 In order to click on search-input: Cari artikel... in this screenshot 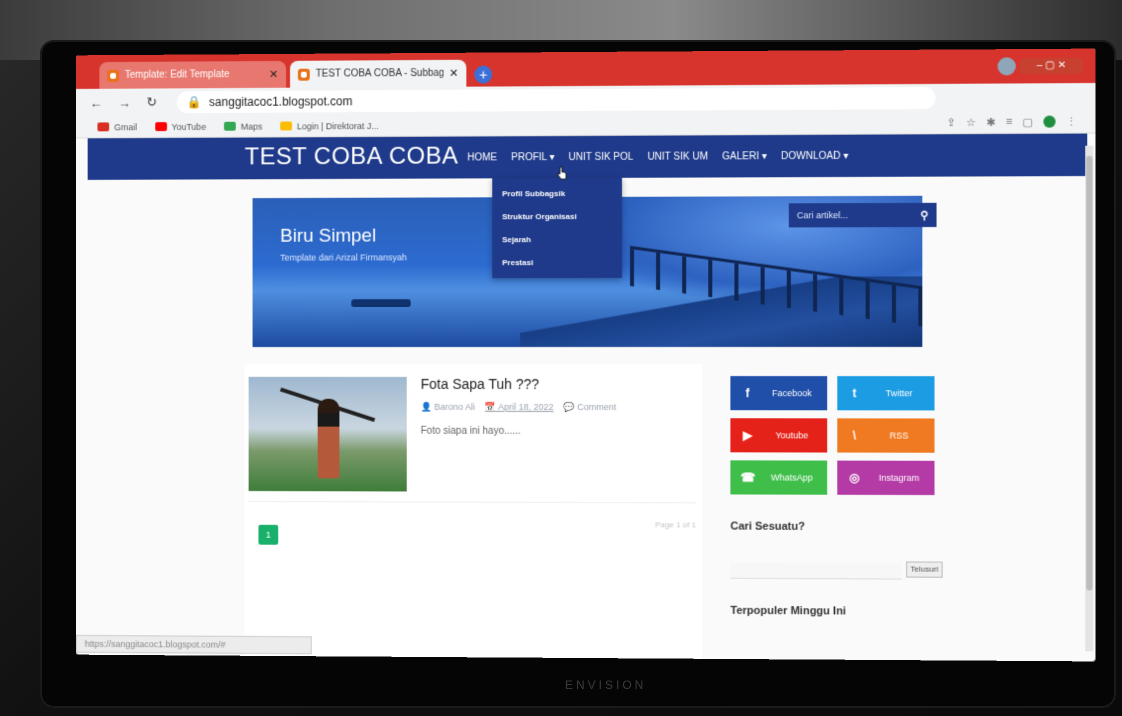, I will do `click(822, 215)`.